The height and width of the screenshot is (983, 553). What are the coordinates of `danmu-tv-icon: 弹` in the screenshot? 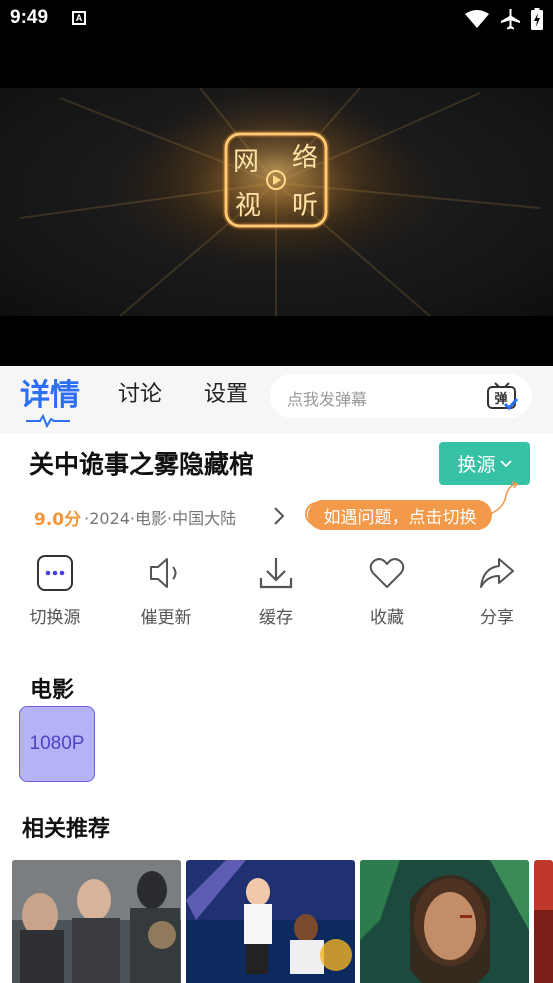 It's located at (502, 396).